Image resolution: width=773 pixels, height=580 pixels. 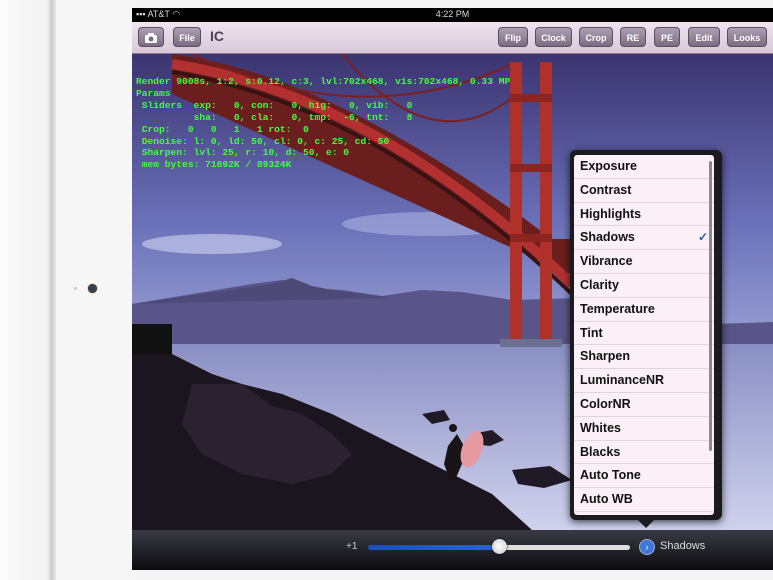 I want to click on slider-min-label: +1, so click(x=352, y=546).